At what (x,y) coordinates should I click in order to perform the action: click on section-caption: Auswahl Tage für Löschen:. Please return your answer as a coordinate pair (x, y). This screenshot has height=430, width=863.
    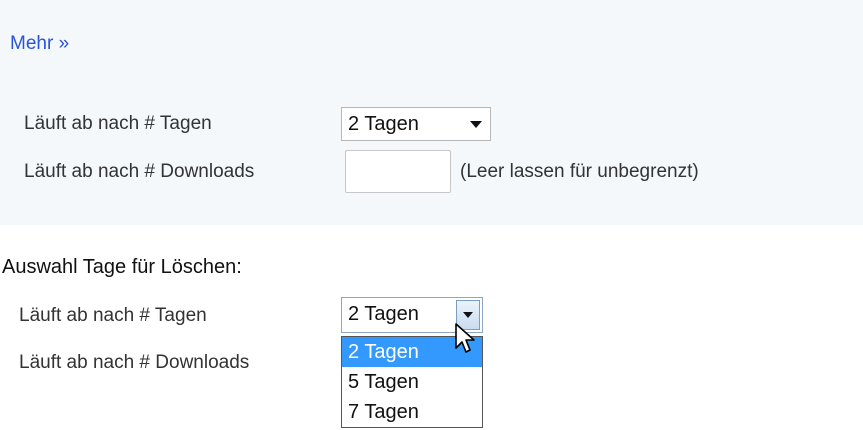
    Looking at the image, I should click on (122, 267).